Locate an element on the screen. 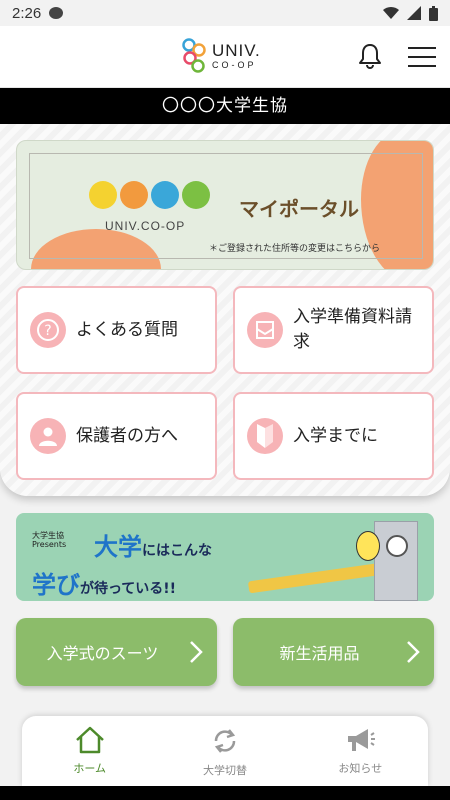  tile-before-enrollment: 入学までに is located at coordinates (333, 436).